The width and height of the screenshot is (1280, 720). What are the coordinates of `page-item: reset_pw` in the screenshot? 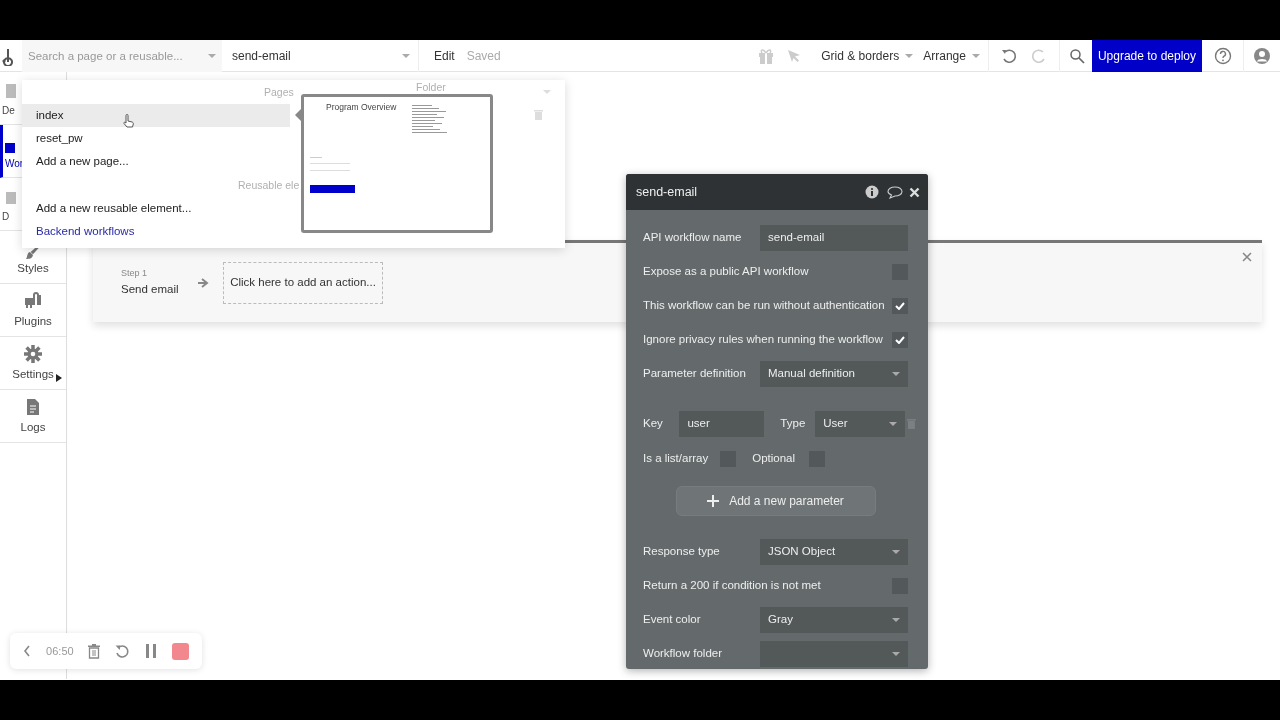 It's located at (156, 138).